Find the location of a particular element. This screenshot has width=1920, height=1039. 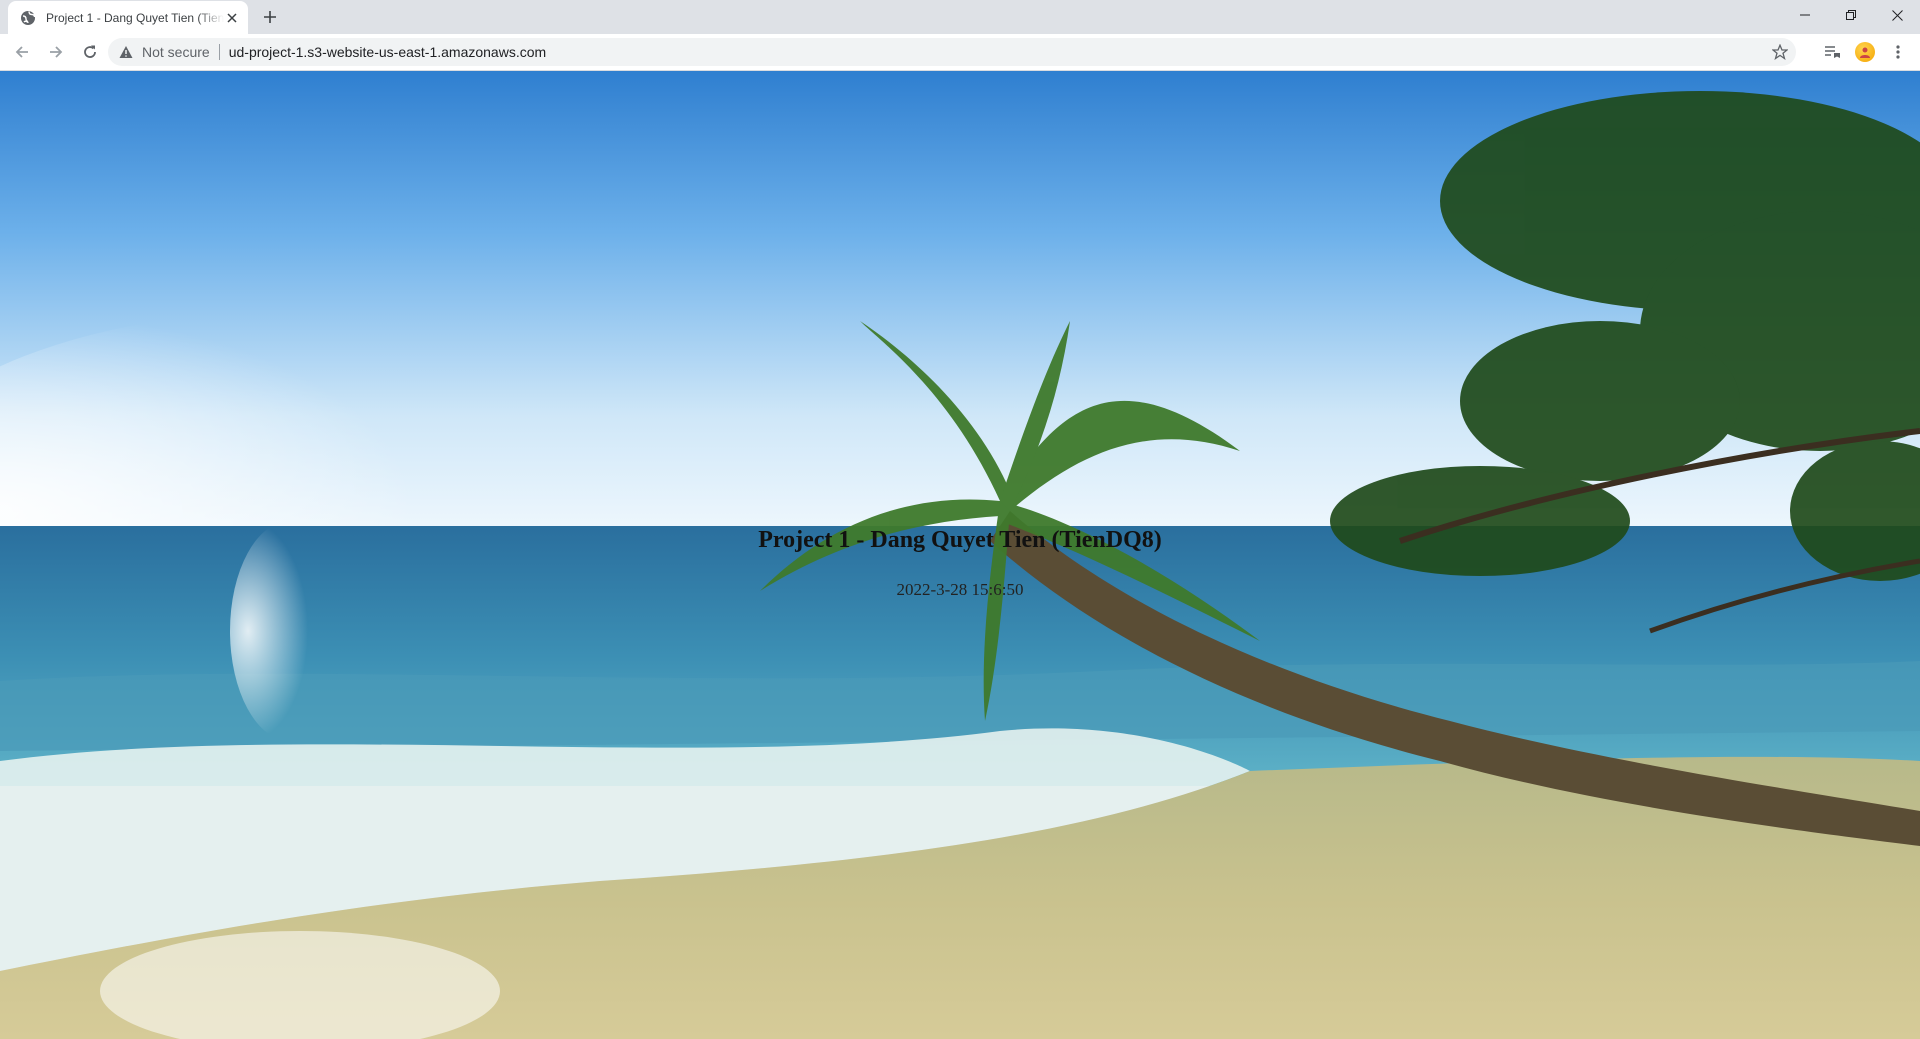

toolbar-right is located at coordinates (1862, 52).